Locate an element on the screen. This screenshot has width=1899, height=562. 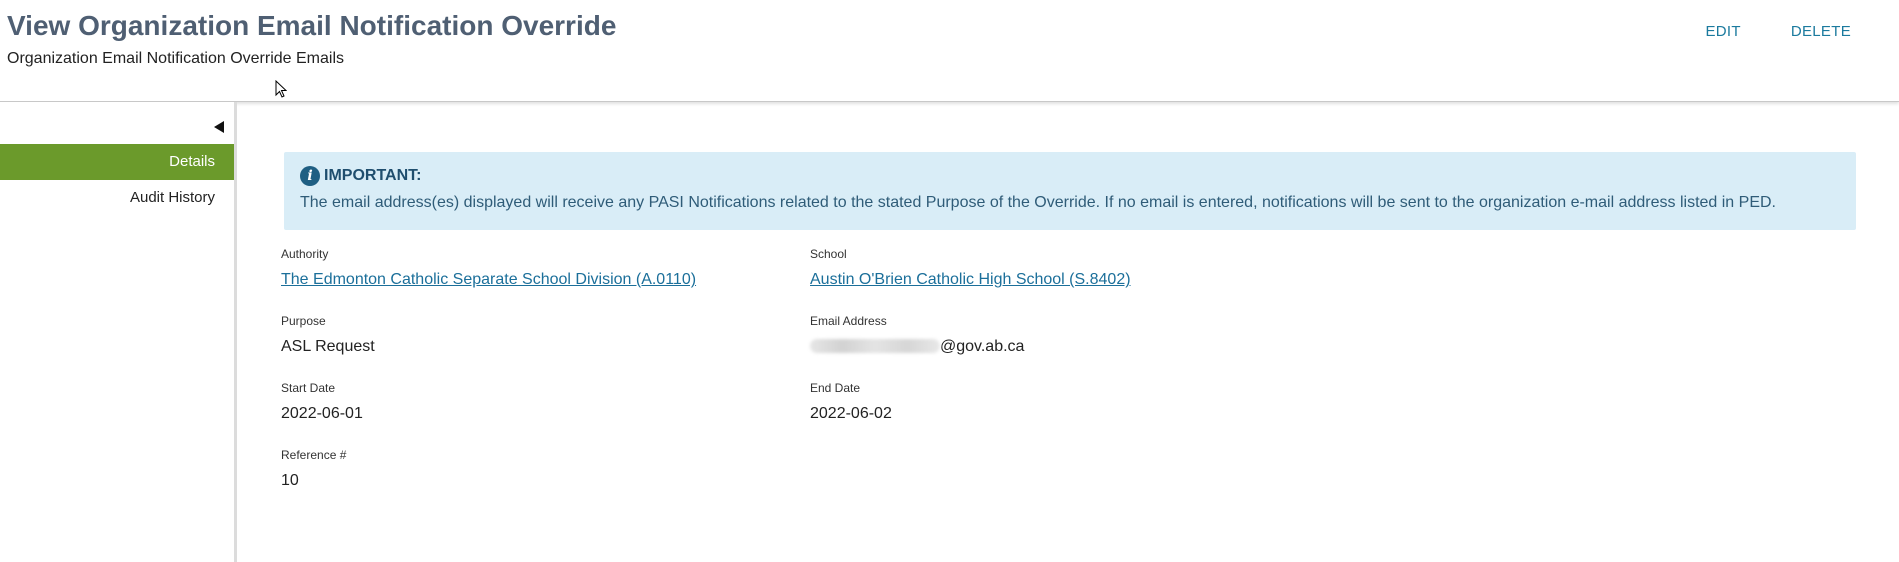
end-date-label: End Date is located at coordinates (835, 388).